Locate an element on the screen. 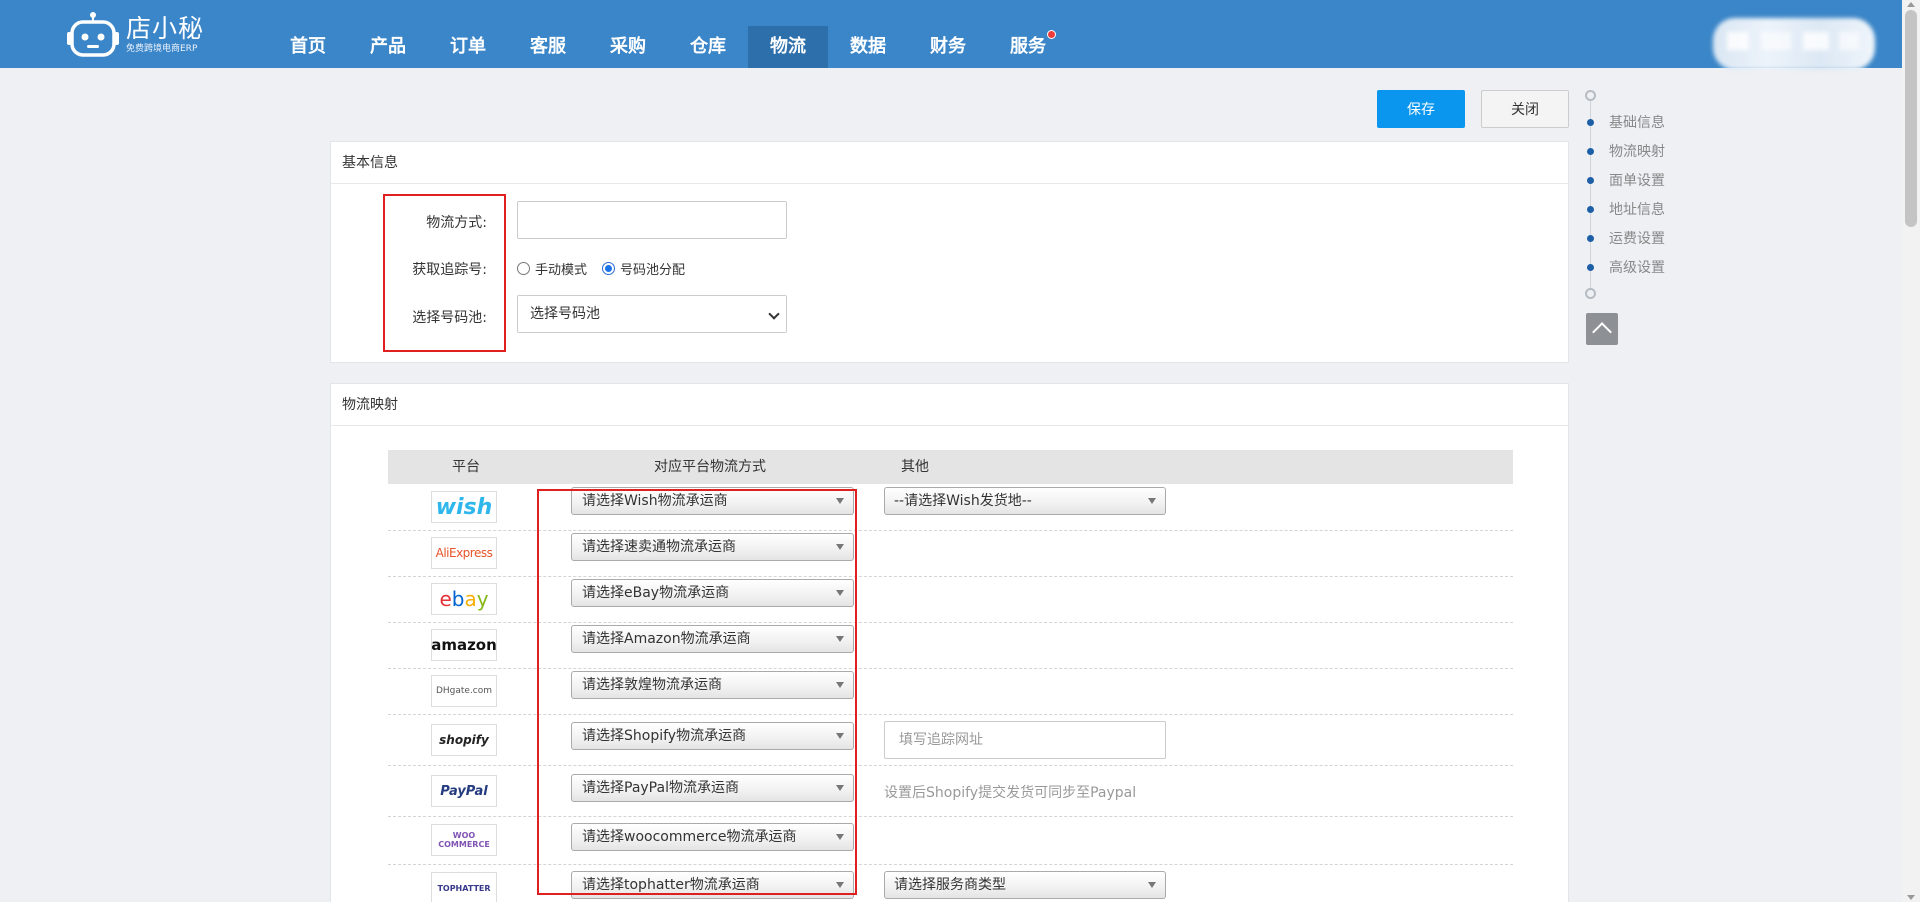 Image resolution: width=1920 pixels, height=902 pixels. number-pool-select-value: 选择号码池 is located at coordinates (565, 314).